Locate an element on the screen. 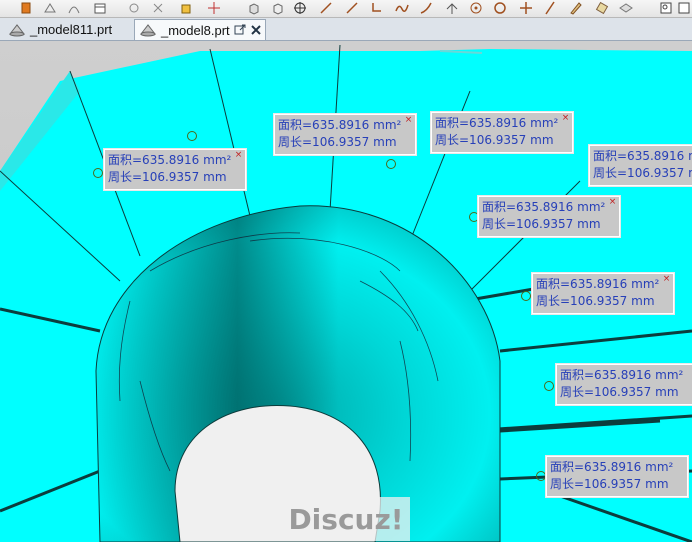 This screenshot has width=692, height=542. tab-label: _model8.prt is located at coordinates (195, 30).